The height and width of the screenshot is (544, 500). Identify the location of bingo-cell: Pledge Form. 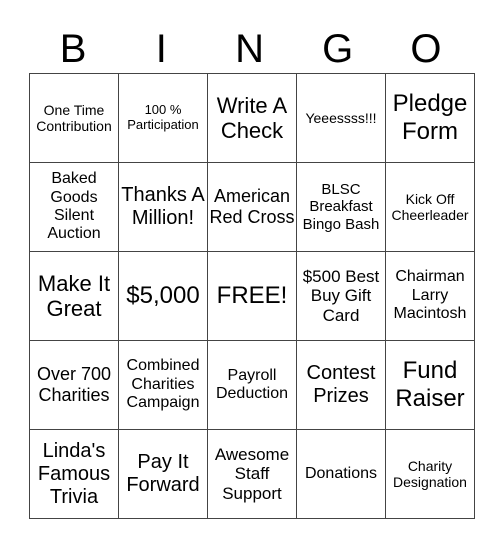
(430, 118).